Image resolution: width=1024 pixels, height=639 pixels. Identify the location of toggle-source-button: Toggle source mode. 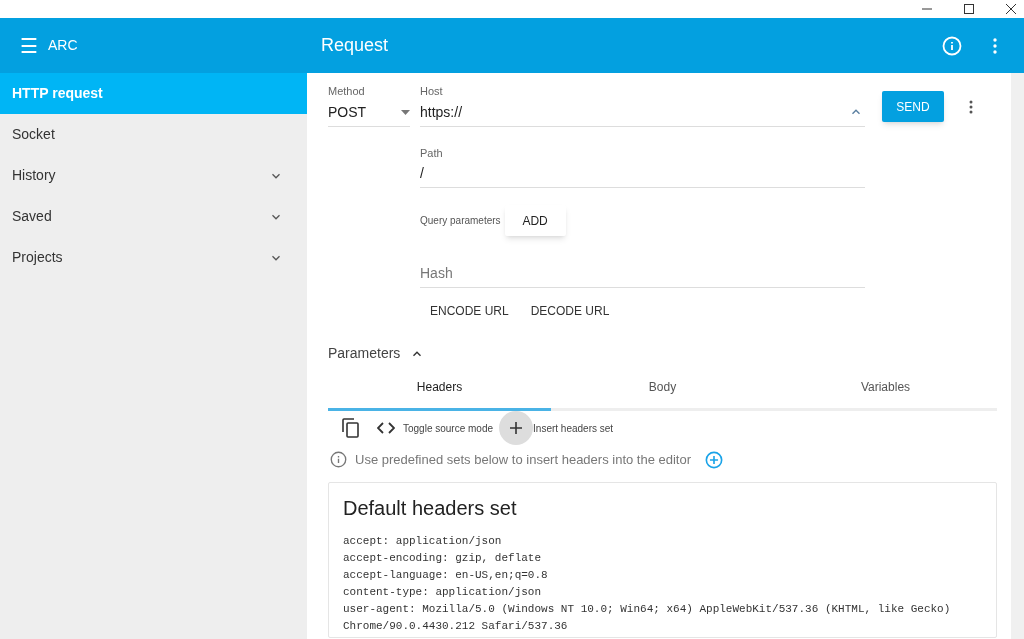
(435, 428).